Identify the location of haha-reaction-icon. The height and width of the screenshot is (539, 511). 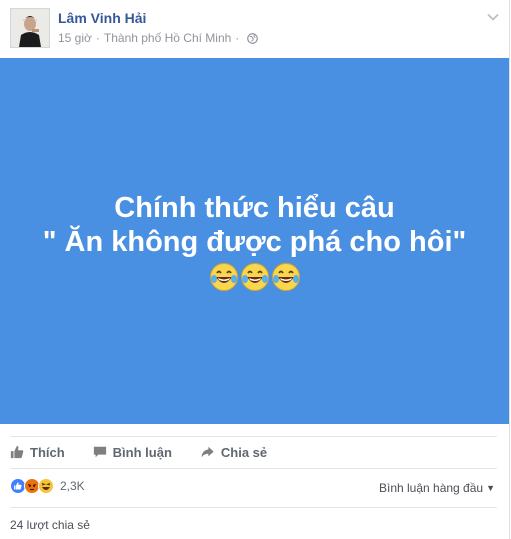
(46, 486).